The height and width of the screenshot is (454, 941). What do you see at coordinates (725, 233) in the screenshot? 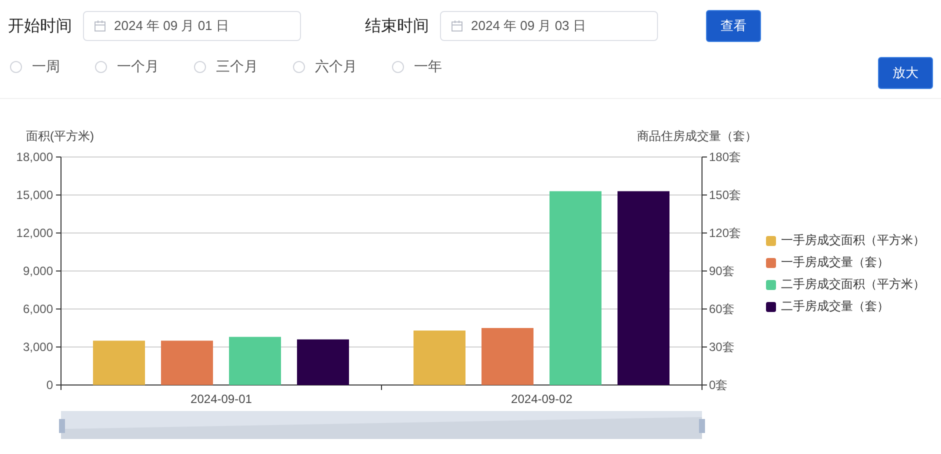
I see `axis-tick-label: 120套` at bounding box center [725, 233].